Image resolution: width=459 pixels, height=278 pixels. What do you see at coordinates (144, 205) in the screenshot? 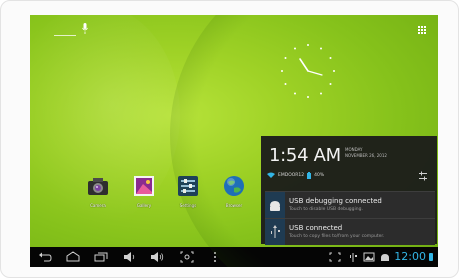
I see `app-label: Gallery` at bounding box center [144, 205].